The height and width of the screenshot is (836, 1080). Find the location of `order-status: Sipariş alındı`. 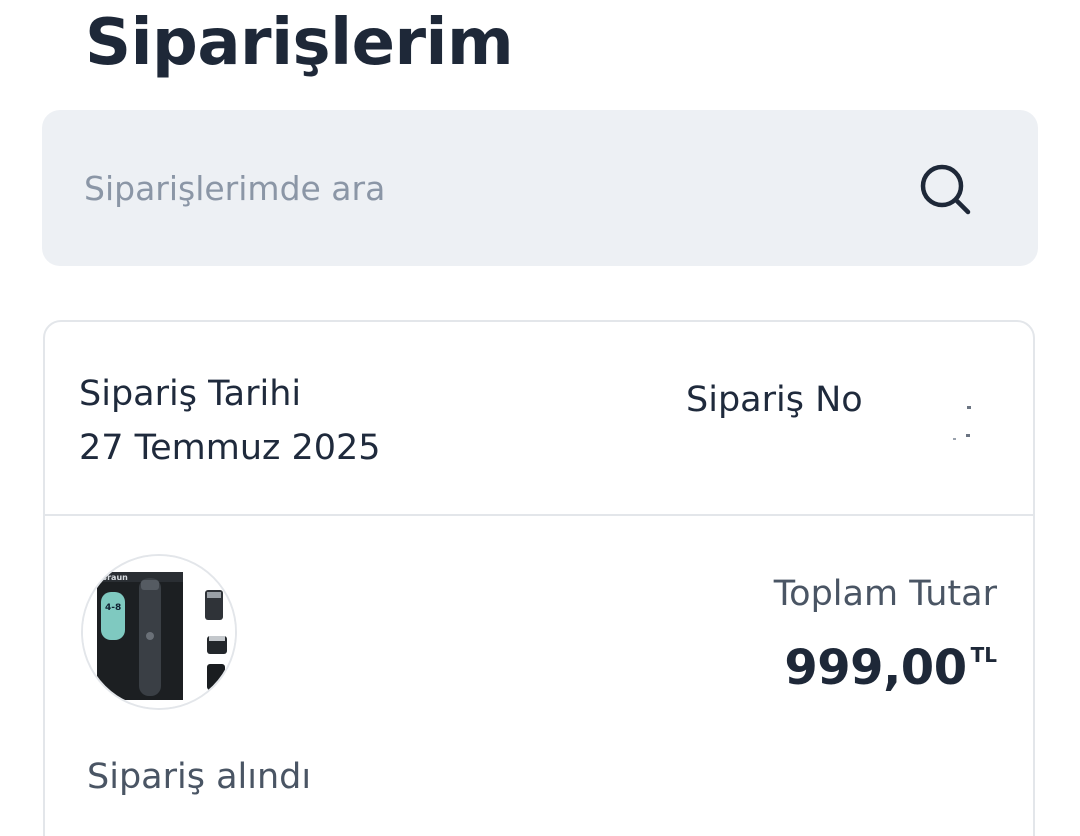

order-status: Sipariş alındı is located at coordinates (199, 777).